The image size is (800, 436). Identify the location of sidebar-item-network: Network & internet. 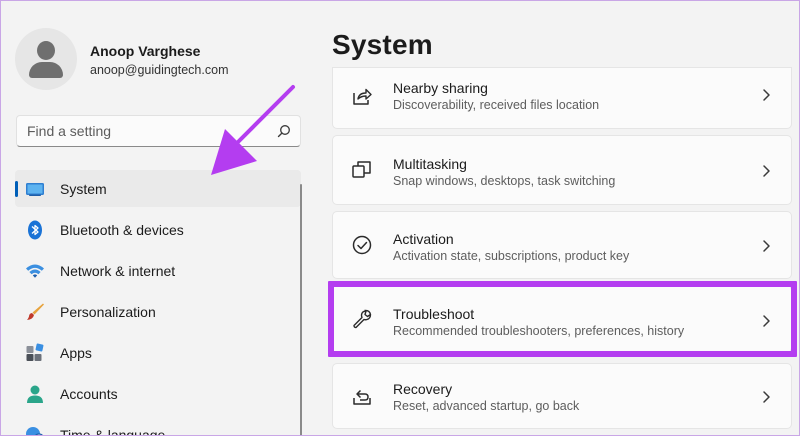
(158, 270).